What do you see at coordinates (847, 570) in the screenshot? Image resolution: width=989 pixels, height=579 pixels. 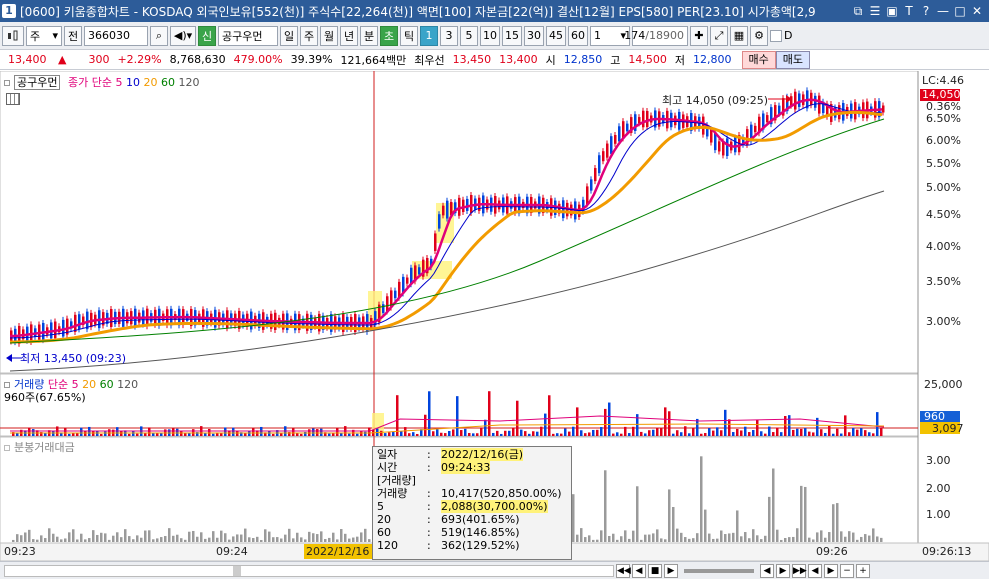 I see `zoom-out-button: −` at bounding box center [847, 570].